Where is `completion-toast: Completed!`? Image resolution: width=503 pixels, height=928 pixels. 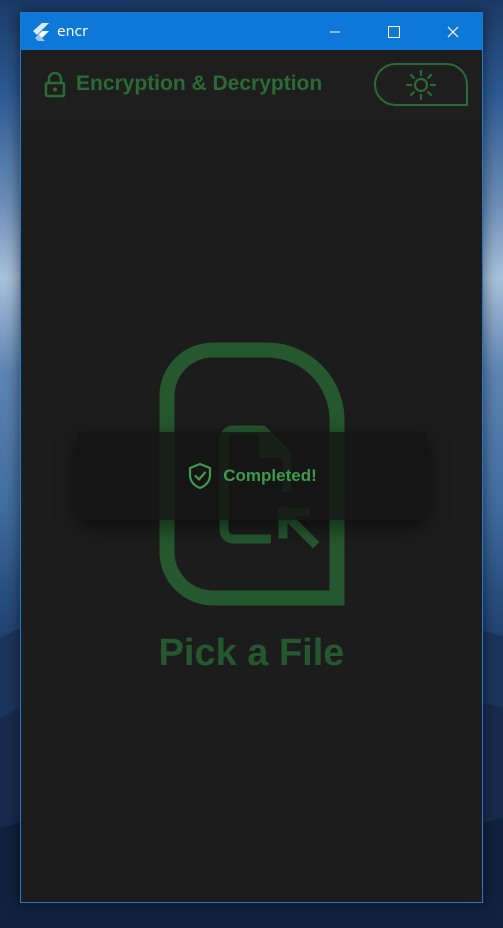 completion-toast: Completed! is located at coordinates (252, 476).